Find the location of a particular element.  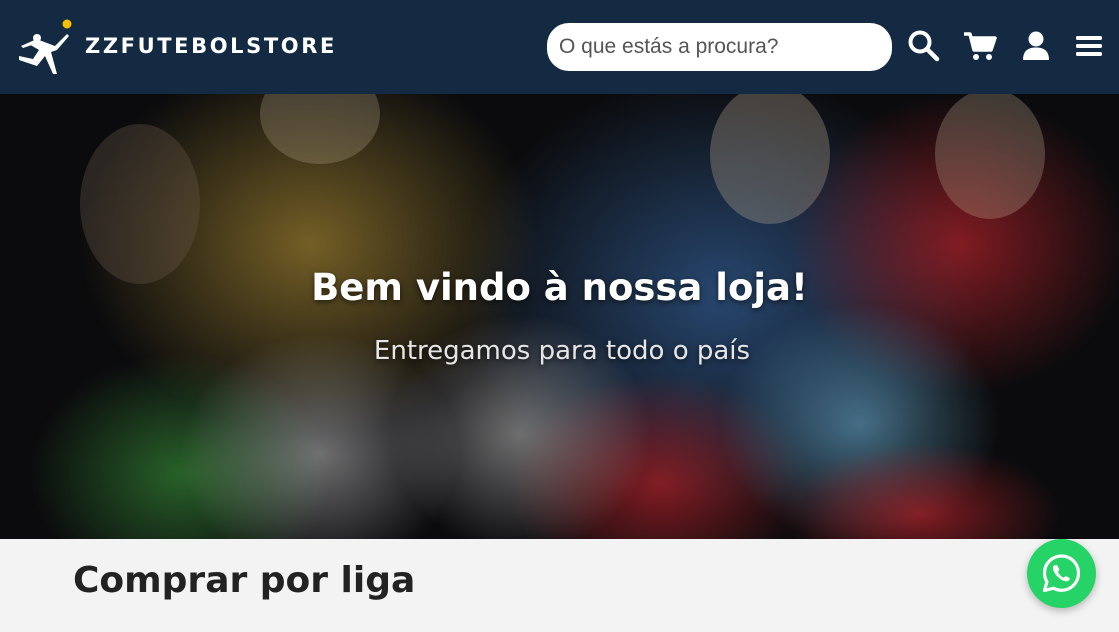

site-header: ZZFUTEBOLSTORE is located at coordinates (559, 47).